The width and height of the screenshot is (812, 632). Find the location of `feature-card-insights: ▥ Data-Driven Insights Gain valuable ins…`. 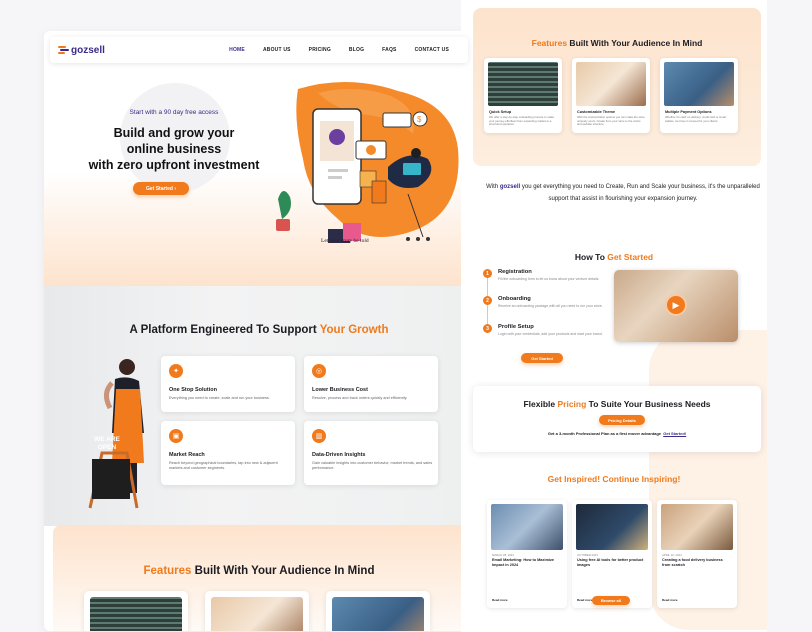

feature-card-insights: ▥ Data-Driven Insights Gain valuable ins… is located at coordinates (371, 453).